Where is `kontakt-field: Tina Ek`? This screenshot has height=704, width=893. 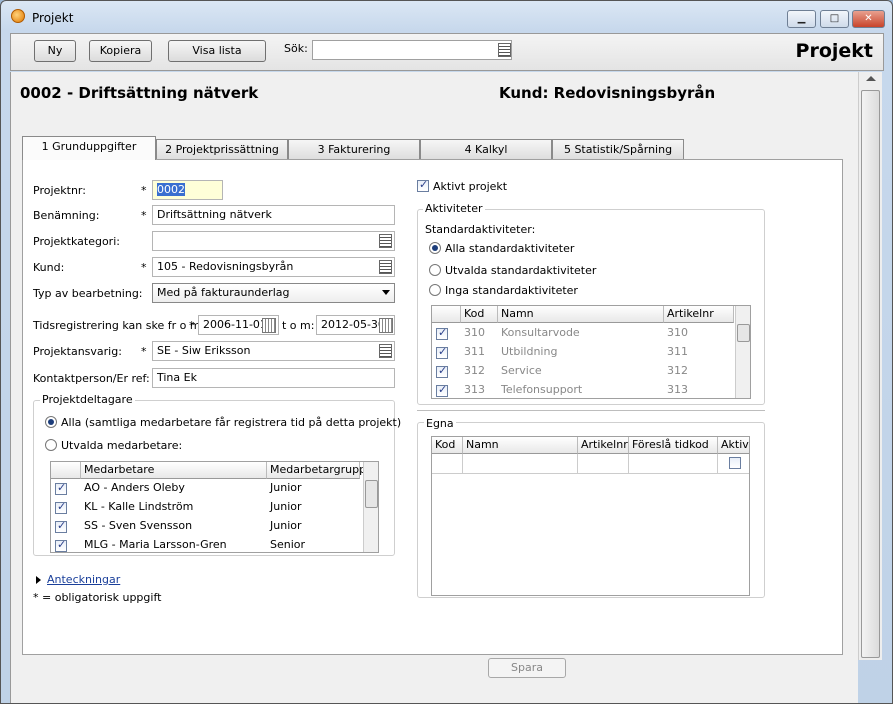
kontakt-field: Tina Ek is located at coordinates (273, 378).